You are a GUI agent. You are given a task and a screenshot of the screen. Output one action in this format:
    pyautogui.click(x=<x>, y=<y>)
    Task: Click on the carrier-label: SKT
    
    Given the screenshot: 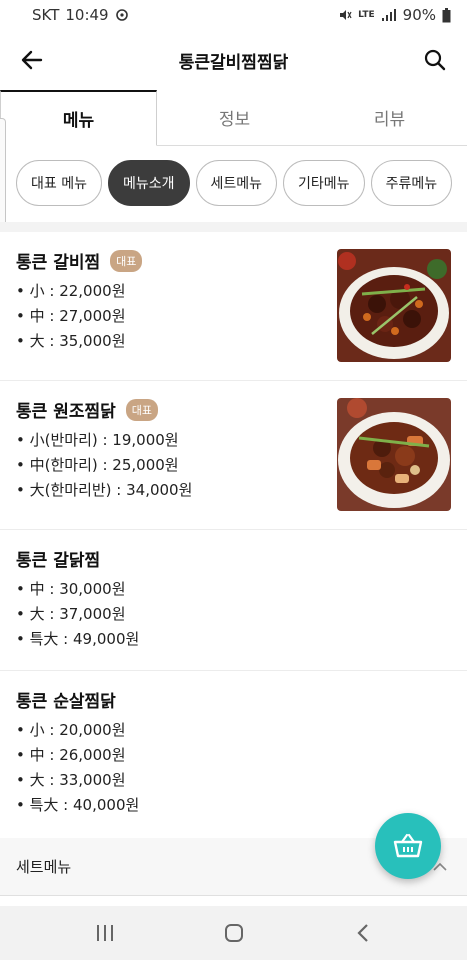 What is the action you would take?
    pyautogui.click(x=46, y=15)
    